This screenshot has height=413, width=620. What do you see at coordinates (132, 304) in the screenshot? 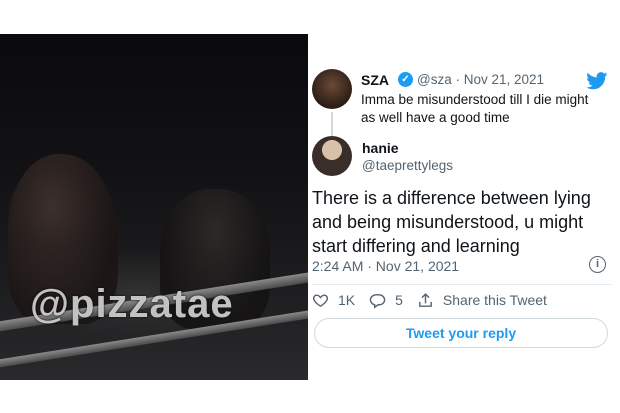
I see `video-watermark: @pizzatae` at bounding box center [132, 304].